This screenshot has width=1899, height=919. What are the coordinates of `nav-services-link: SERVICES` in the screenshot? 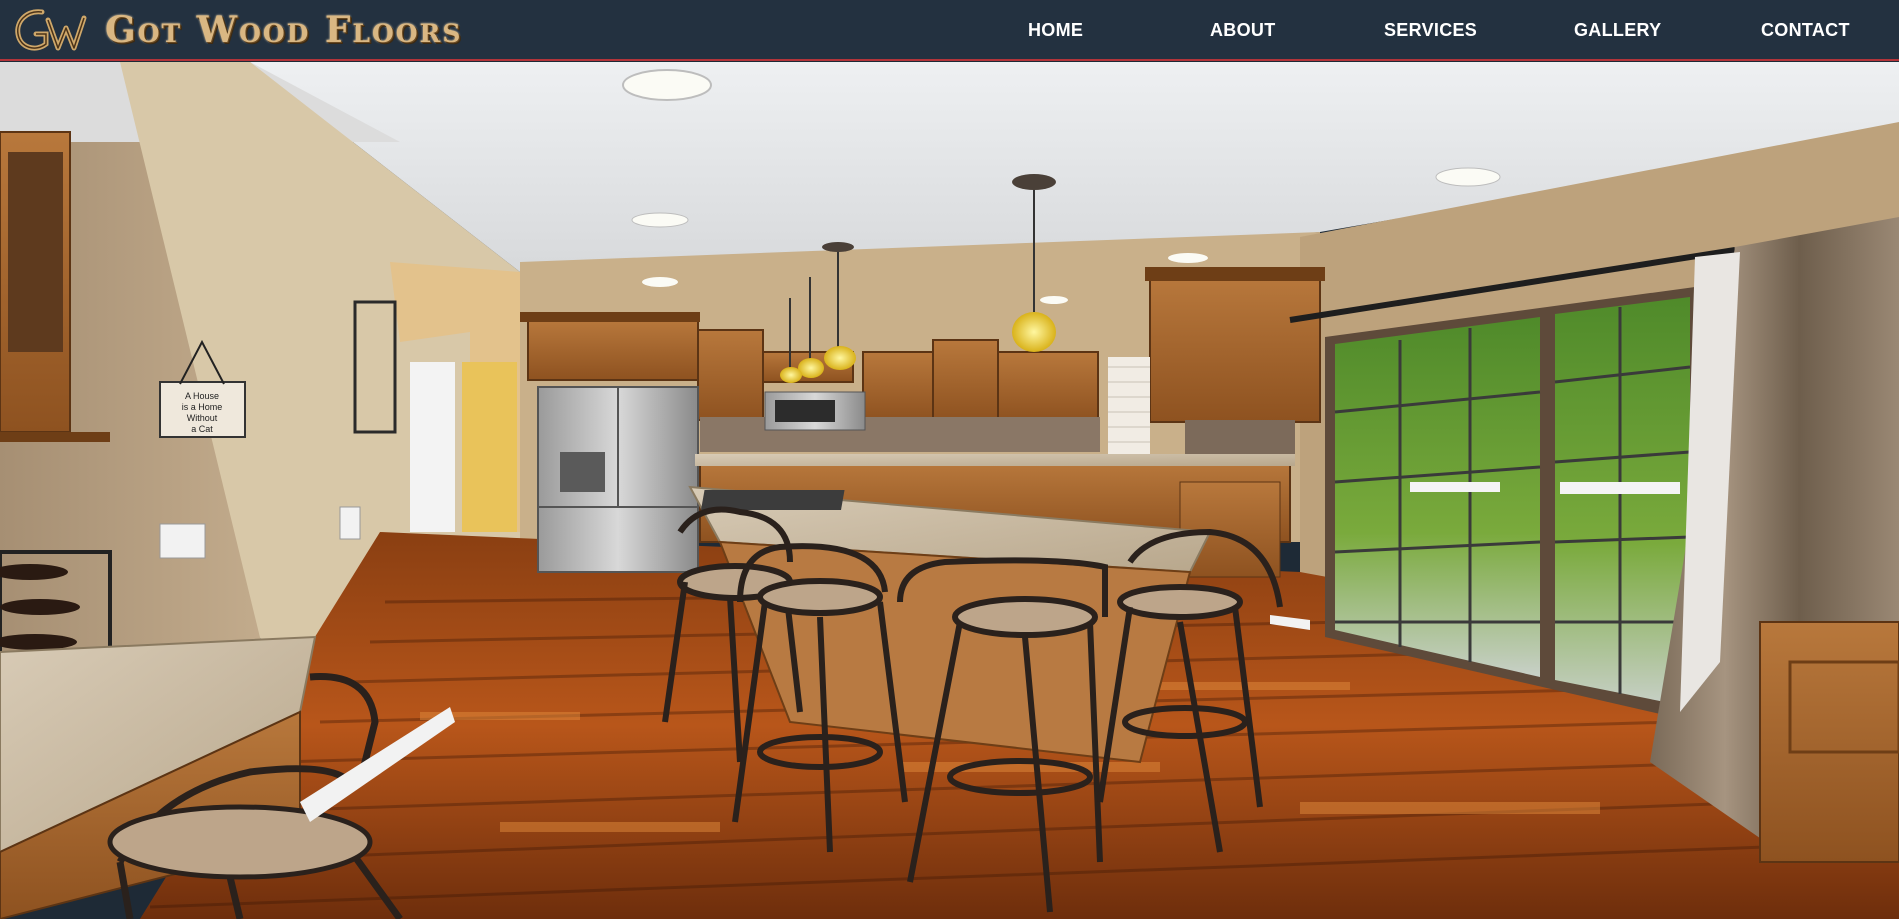 It's located at (1430, 30).